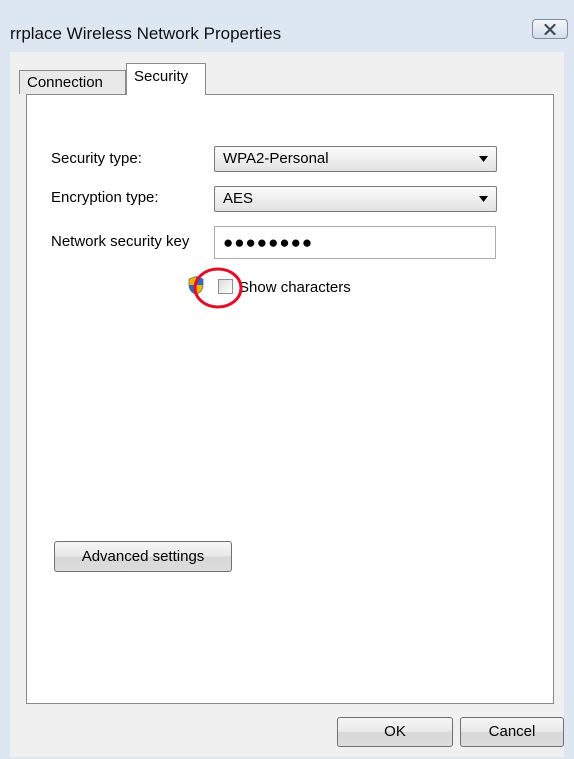 The width and height of the screenshot is (574, 759). What do you see at coordinates (355, 242) in the screenshot?
I see `network-security-key-input: ●●●●●●●●` at bounding box center [355, 242].